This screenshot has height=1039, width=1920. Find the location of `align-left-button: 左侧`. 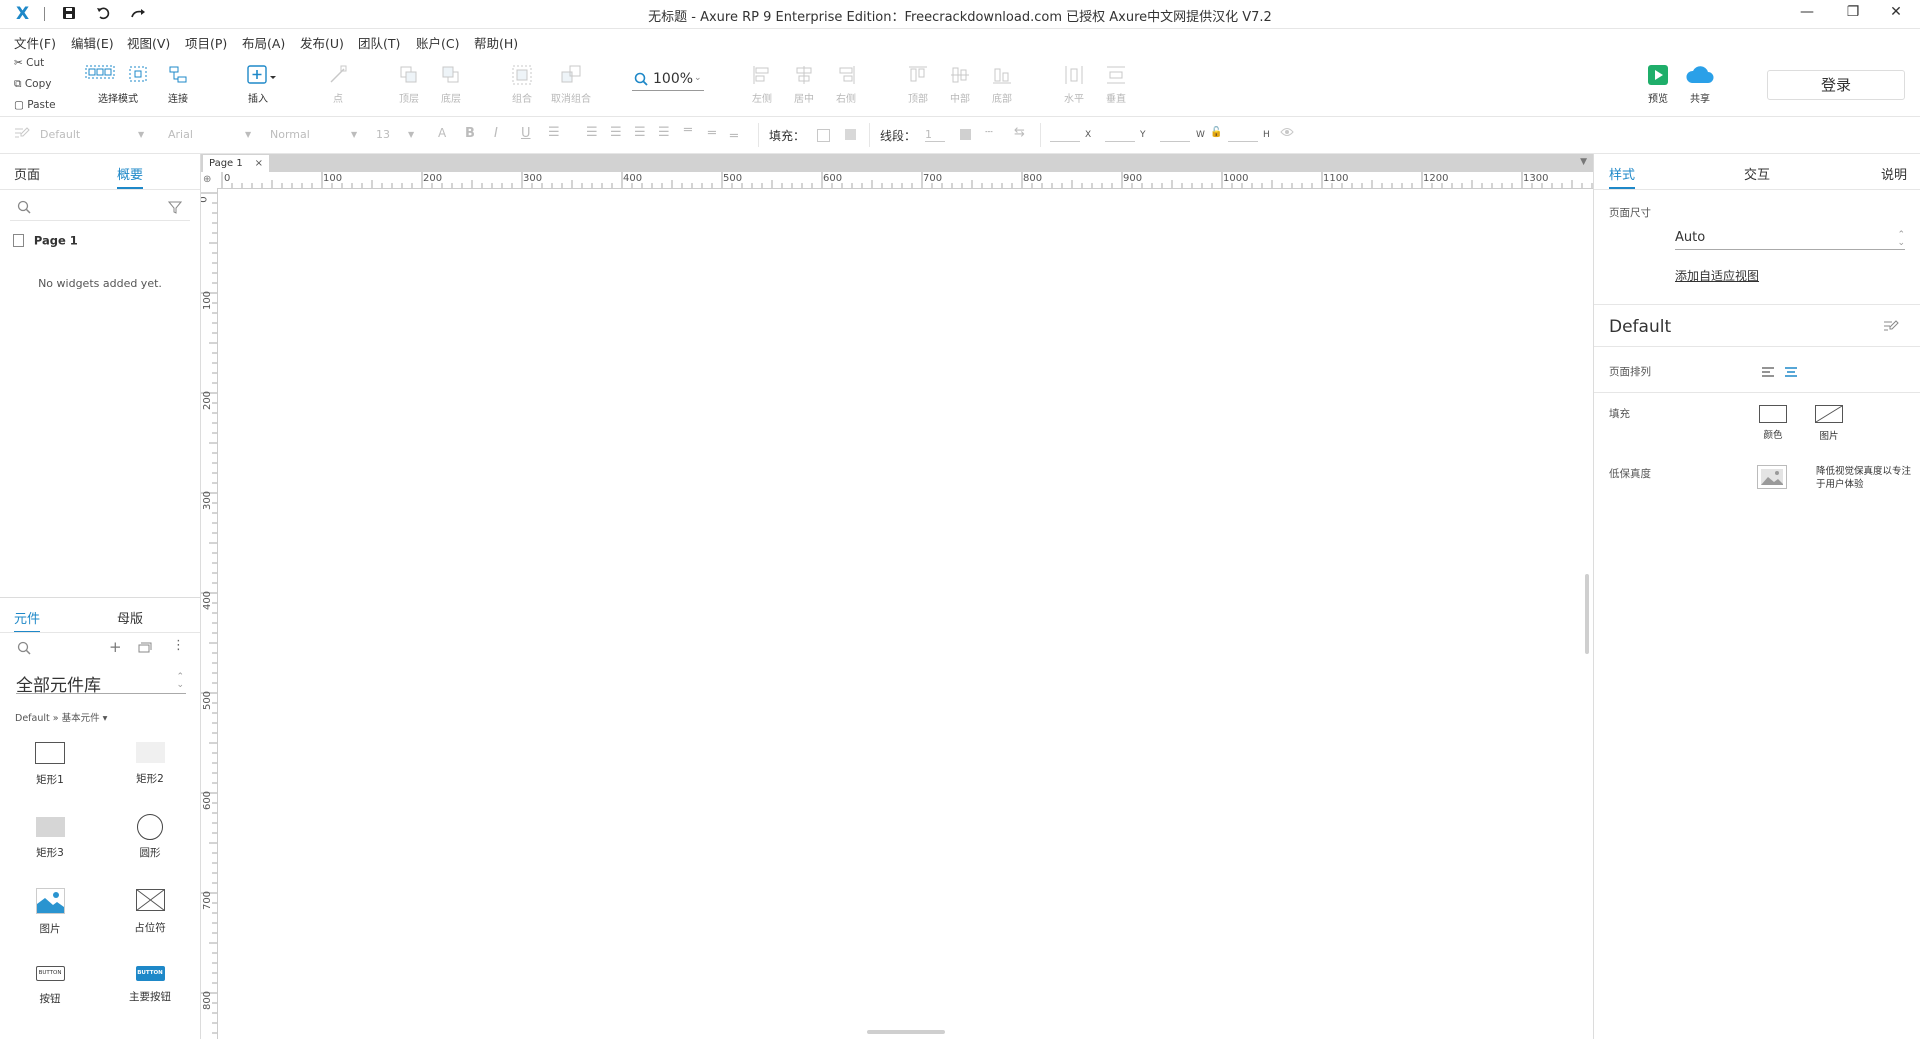

align-left-button: 左侧 is located at coordinates (762, 84).